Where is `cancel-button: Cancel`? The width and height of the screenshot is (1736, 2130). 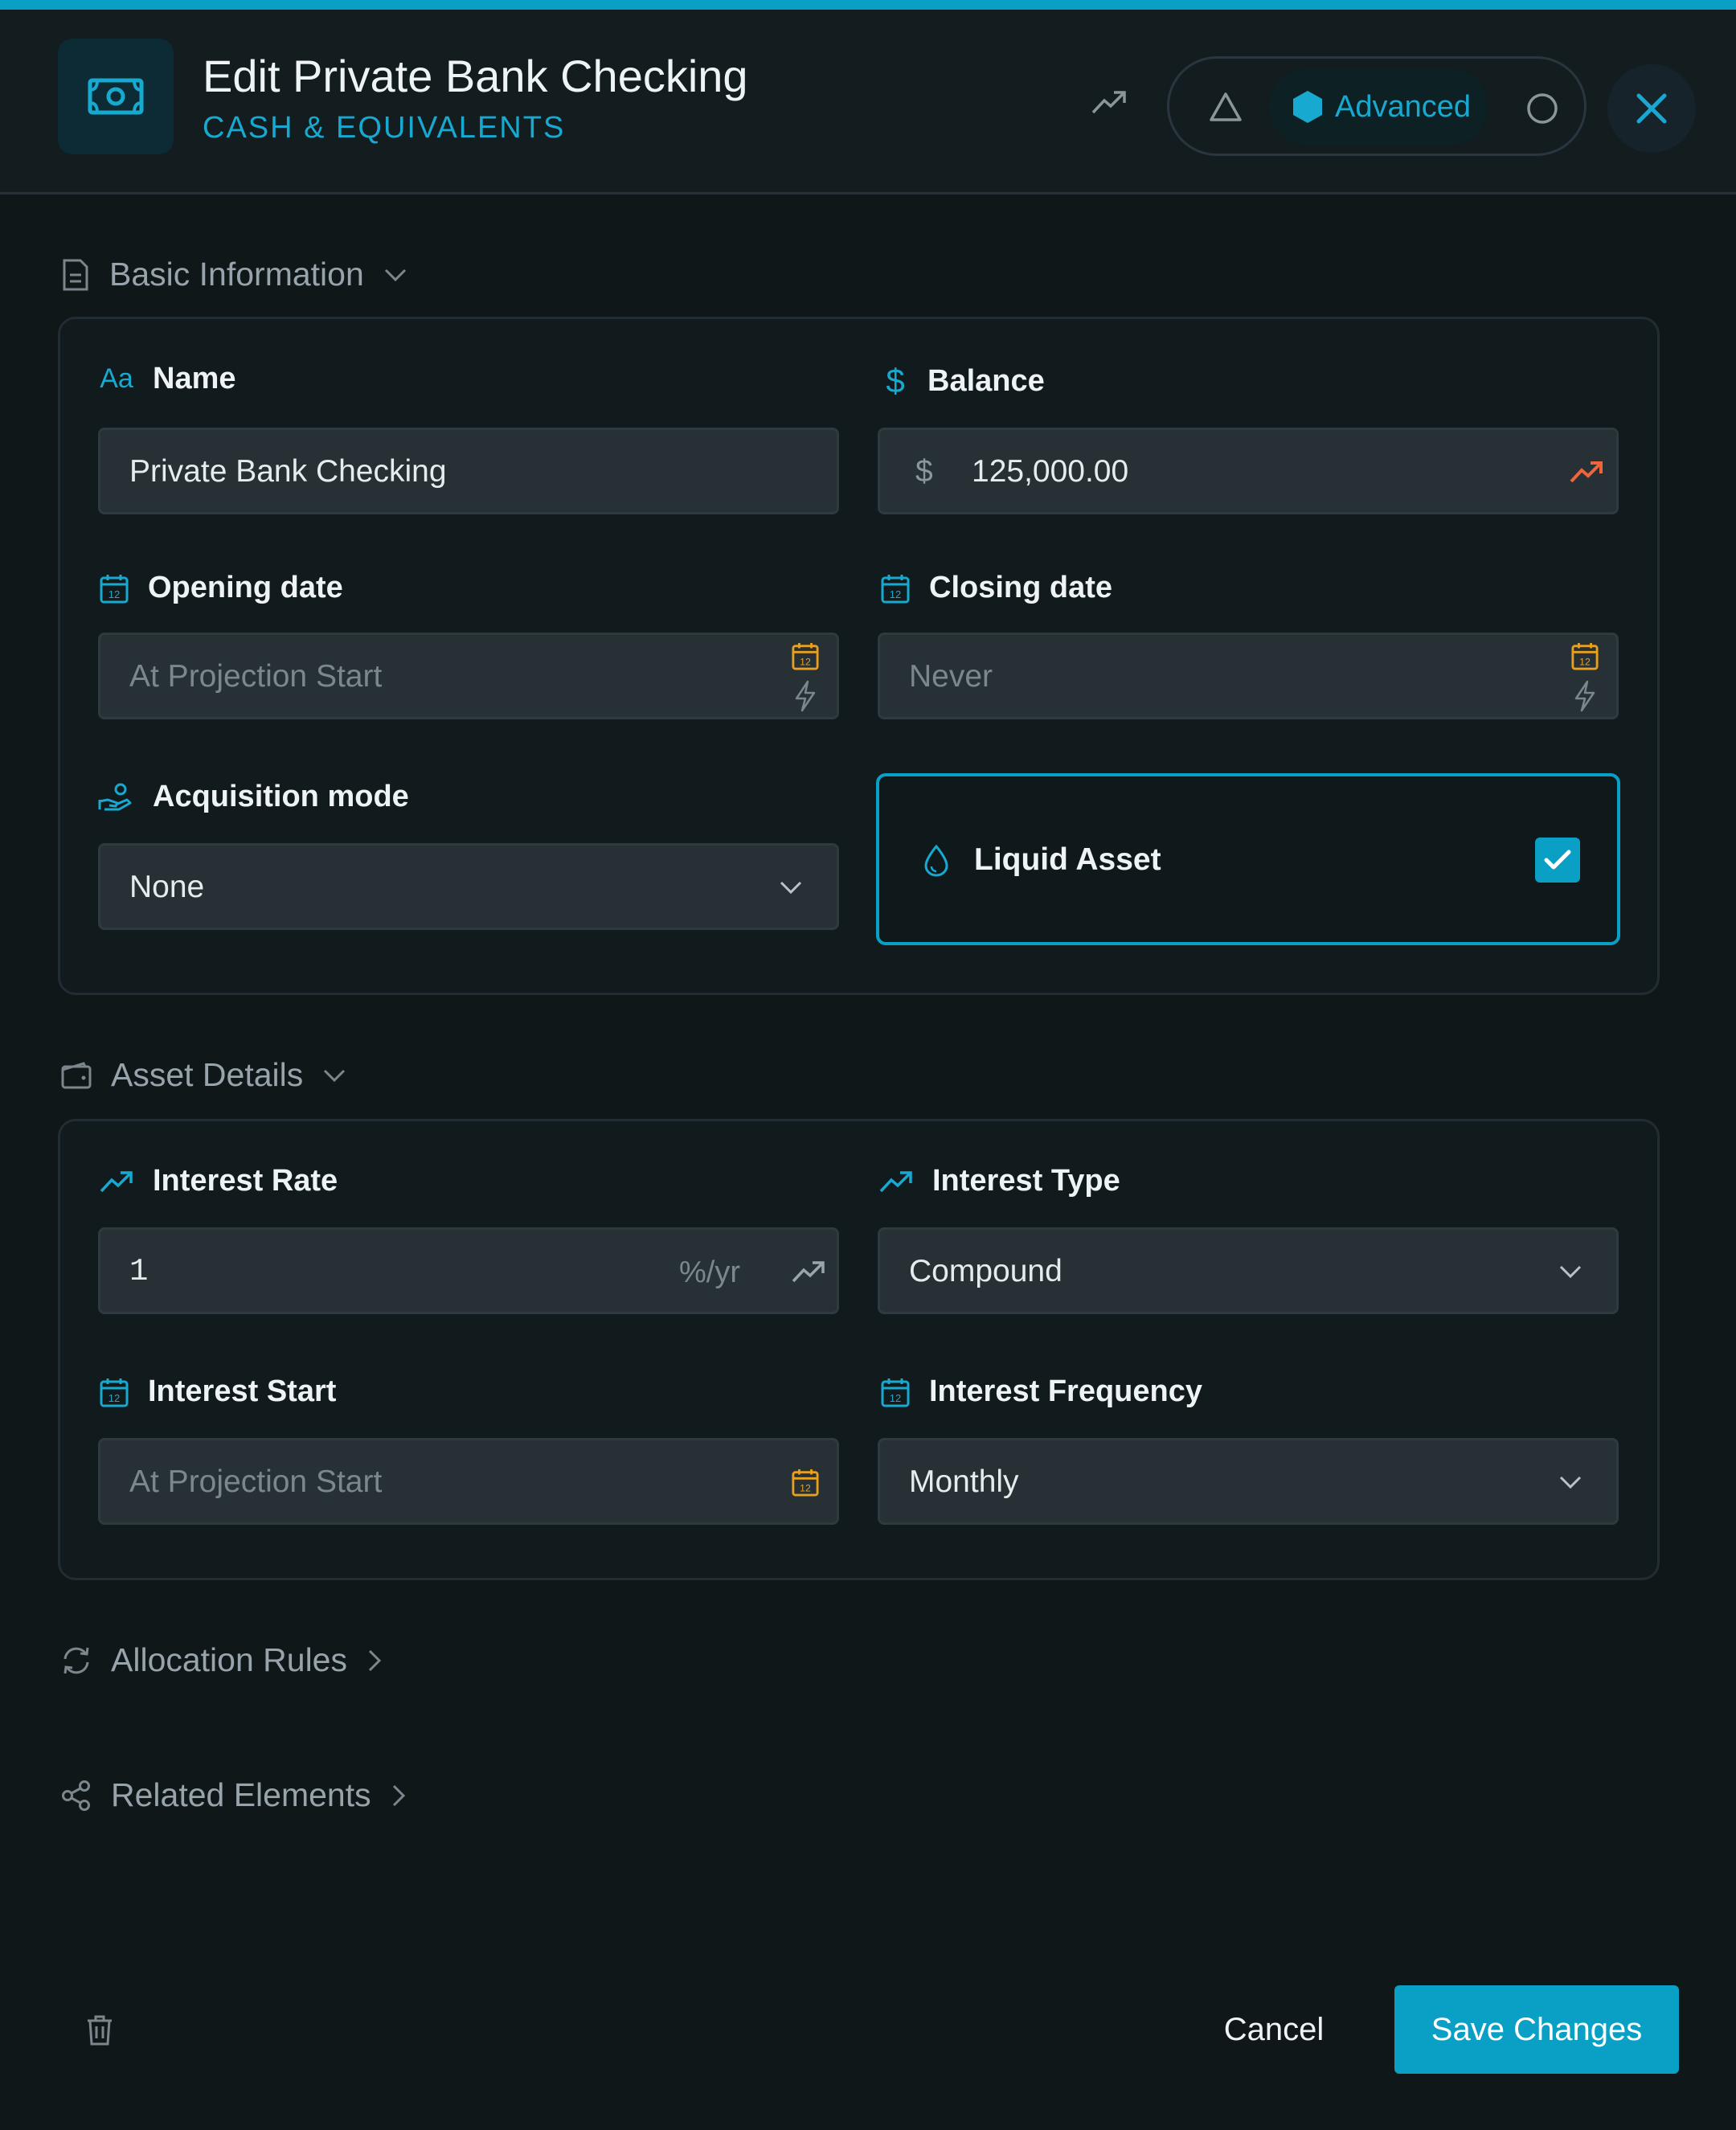
cancel-button: Cancel is located at coordinates (1274, 2030).